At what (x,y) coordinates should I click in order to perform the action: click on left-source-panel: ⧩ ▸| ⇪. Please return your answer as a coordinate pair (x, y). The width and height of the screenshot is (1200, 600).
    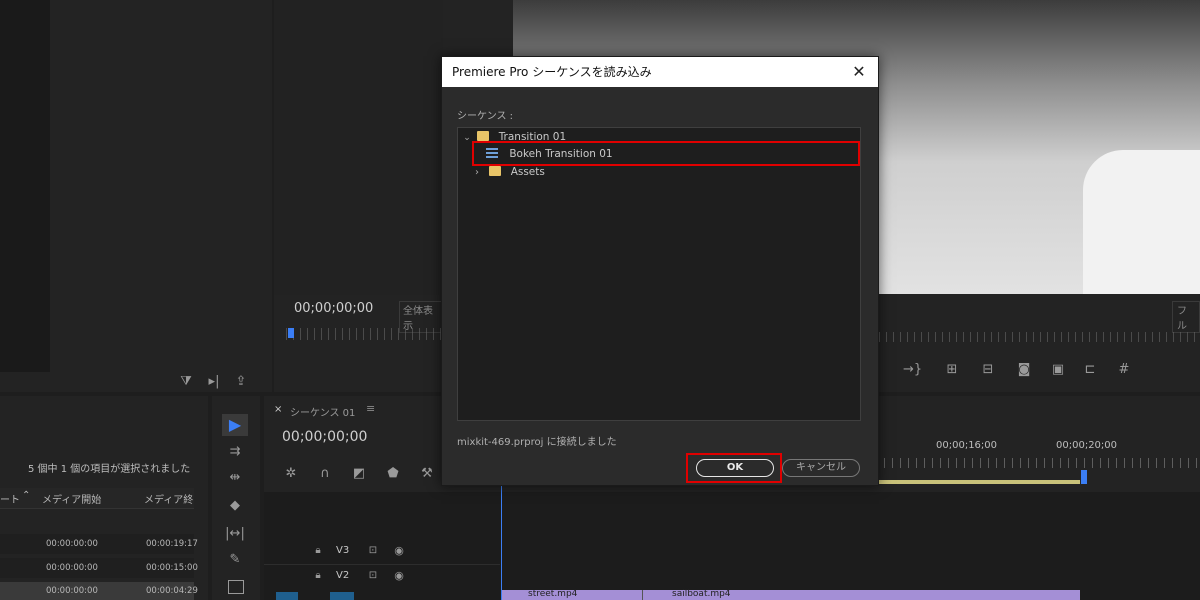
    Looking at the image, I should click on (136, 196).